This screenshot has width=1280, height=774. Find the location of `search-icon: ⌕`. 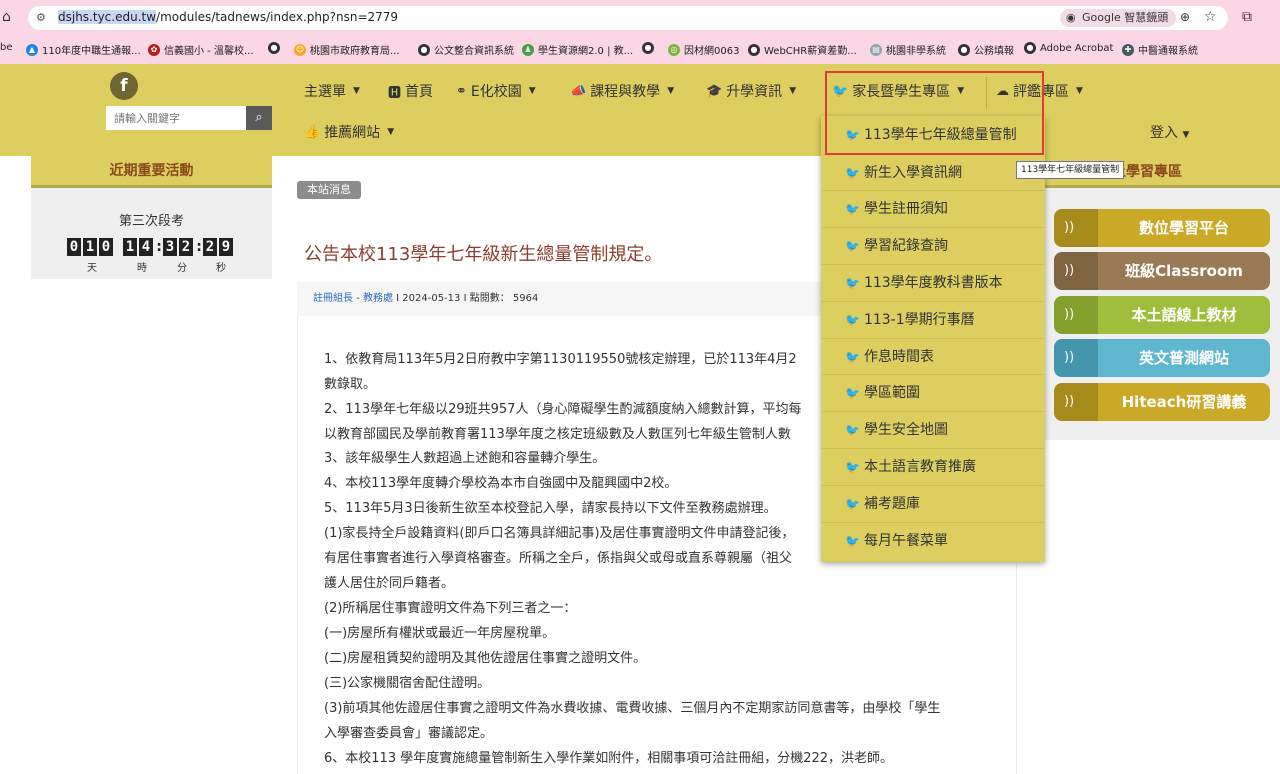

search-icon: ⌕ is located at coordinates (259, 117).